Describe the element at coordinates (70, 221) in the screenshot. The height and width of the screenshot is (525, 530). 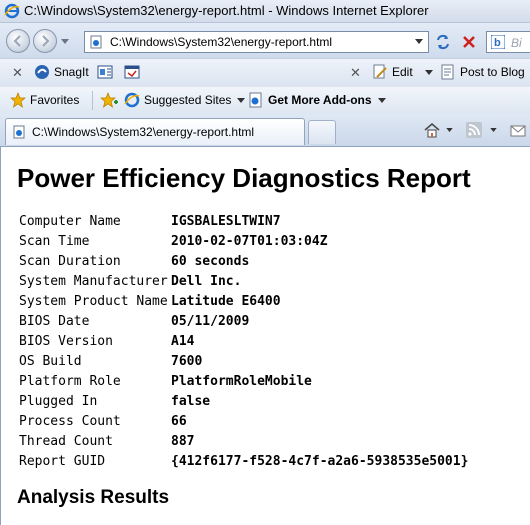
I see `info-key: Computer Name` at that location.